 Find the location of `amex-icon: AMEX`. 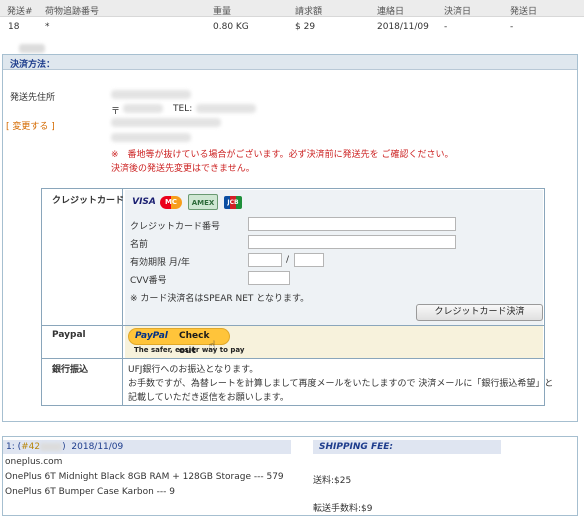

amex-icon: AMEX is located at coordinates (203, 202).